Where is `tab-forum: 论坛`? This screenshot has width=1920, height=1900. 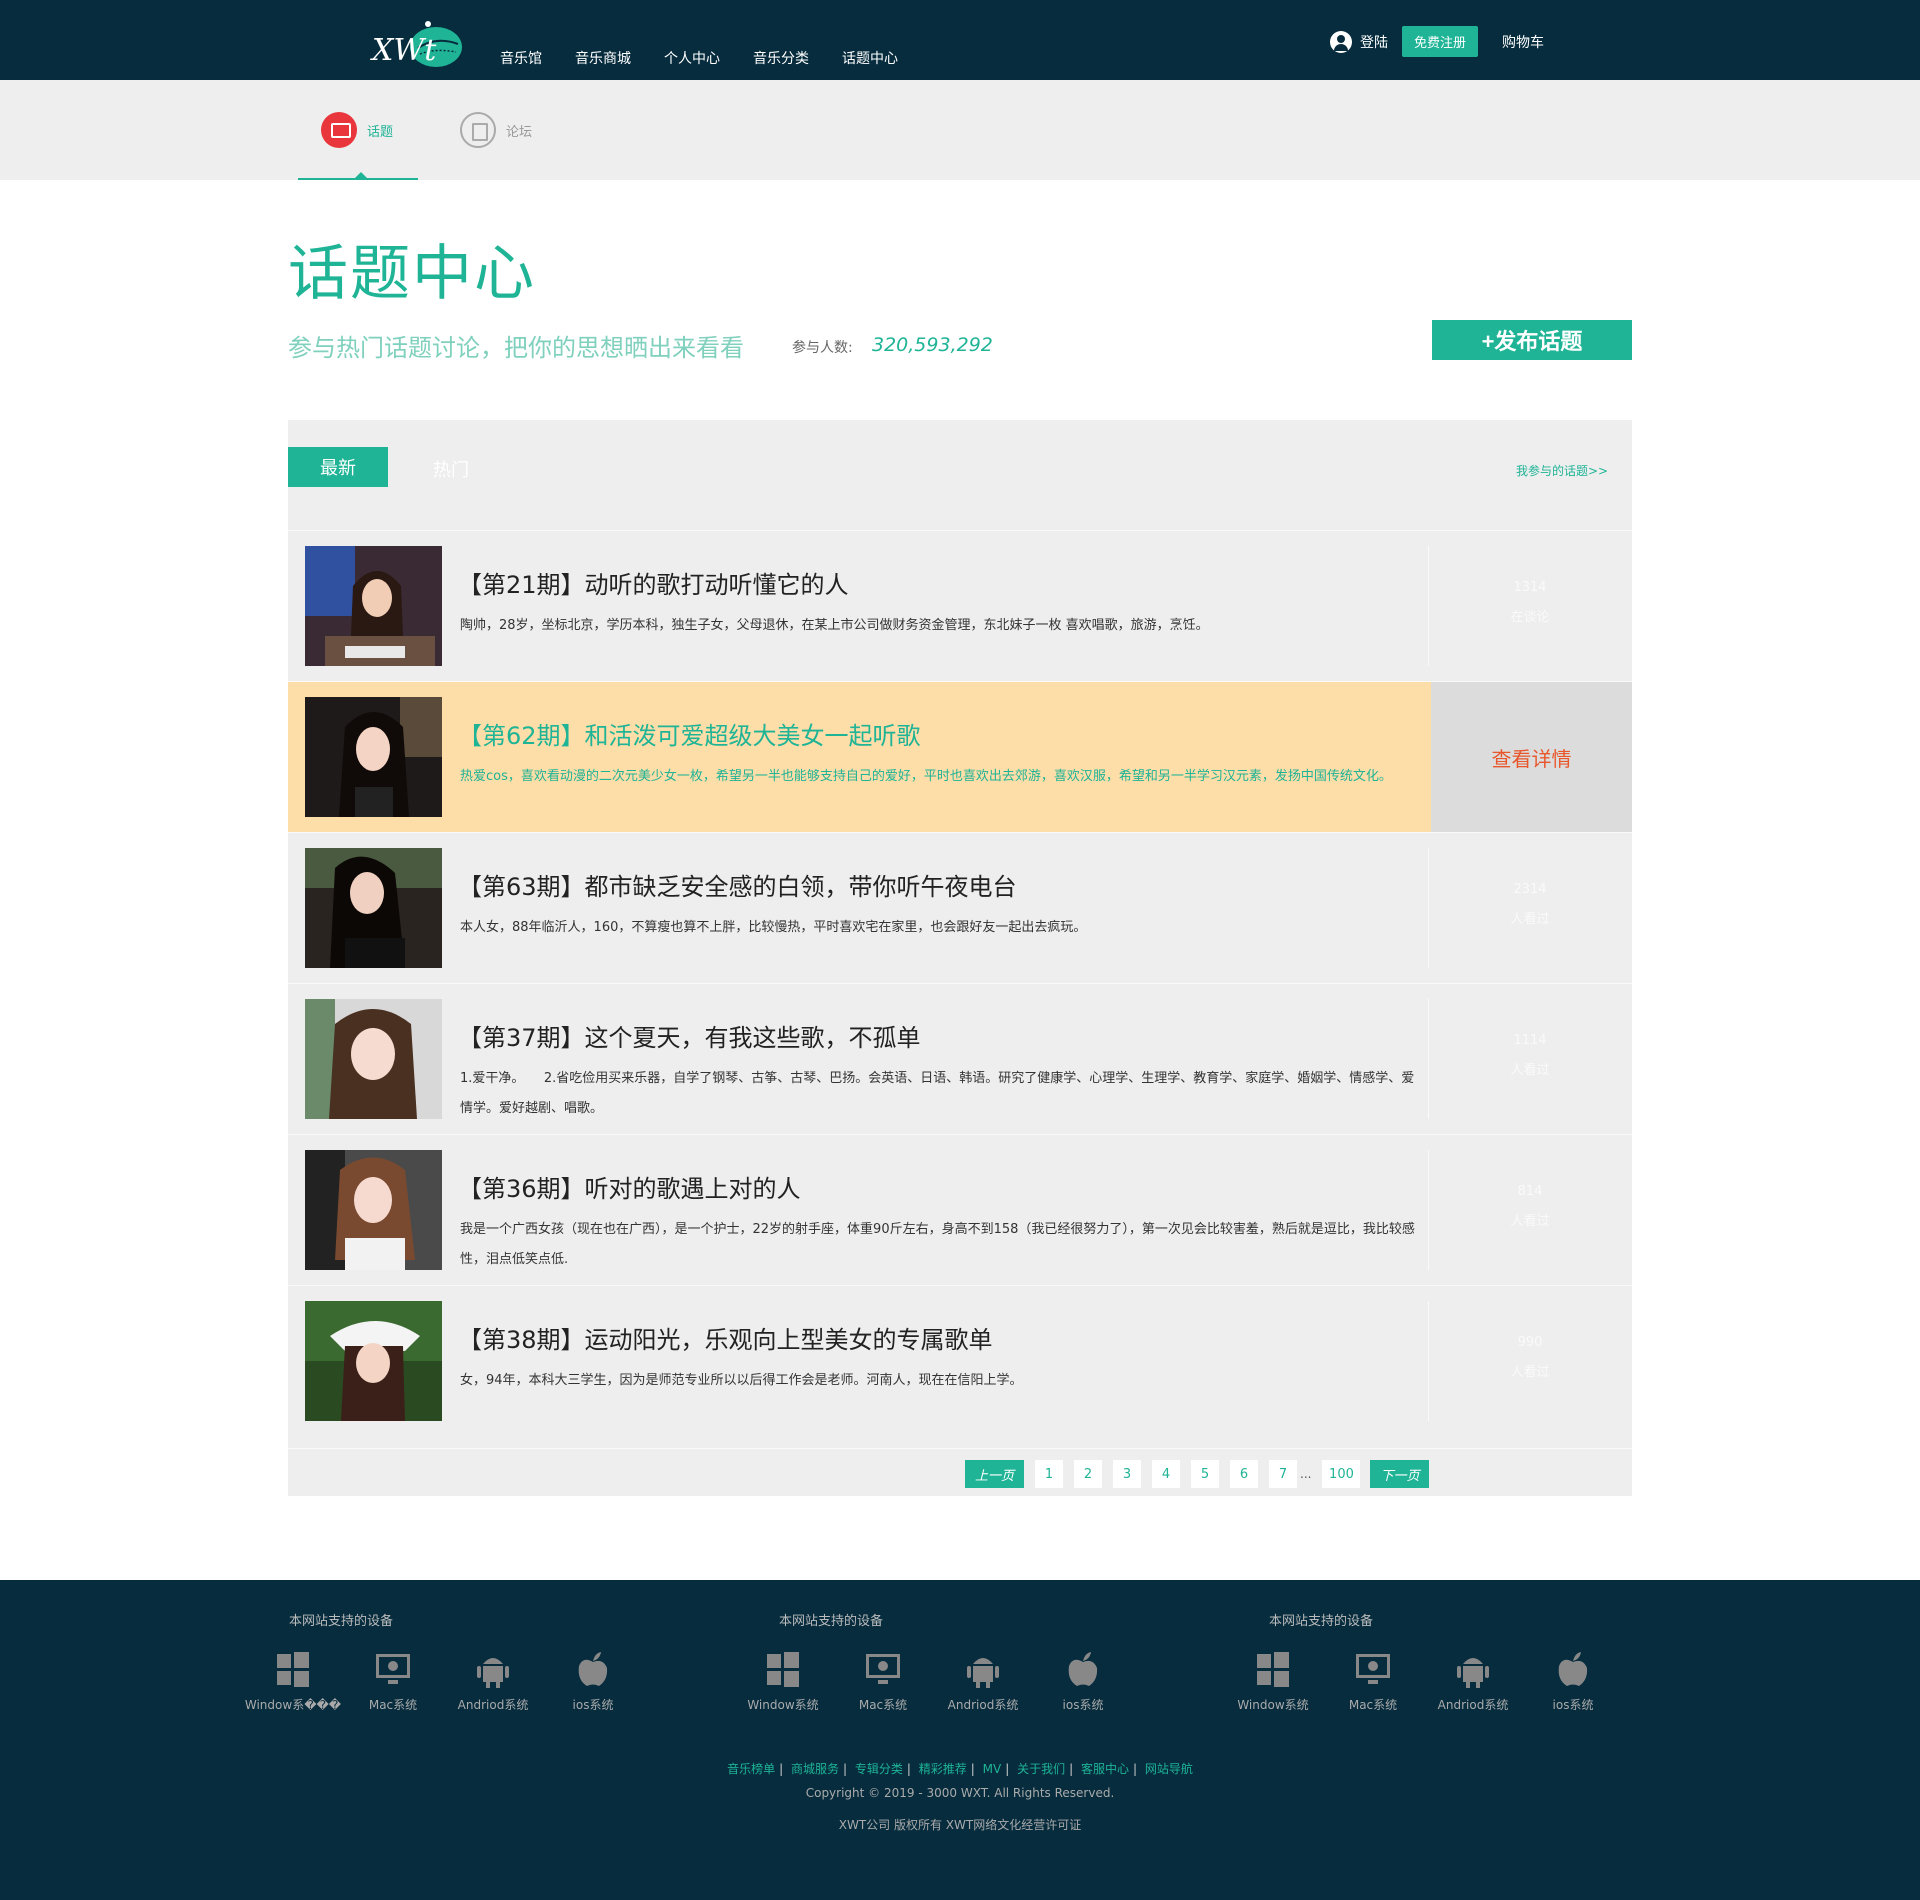 tab-forum: 论坛 is located at coordinates (496, 130).